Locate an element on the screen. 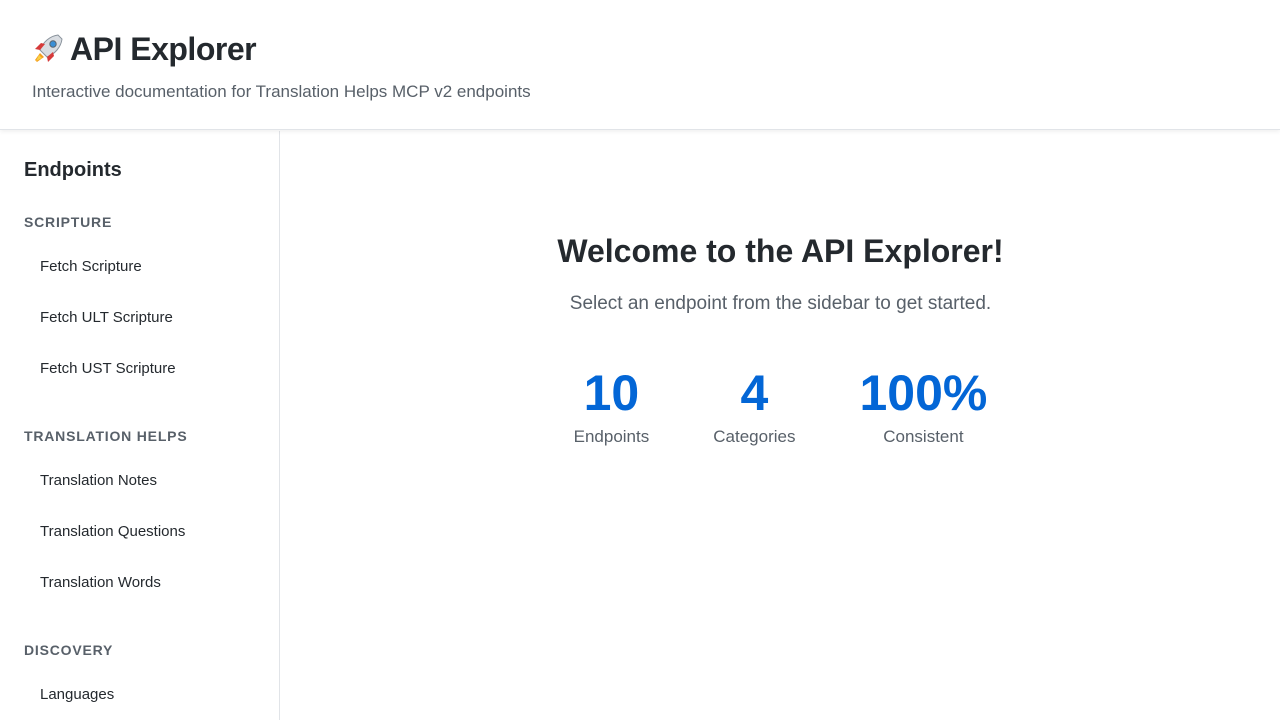 This screenshot has width=1280, height=720. sidebar-item-fetch-ult-scripture: Fetch ULT Scripture is located at coordinates (140, 318).